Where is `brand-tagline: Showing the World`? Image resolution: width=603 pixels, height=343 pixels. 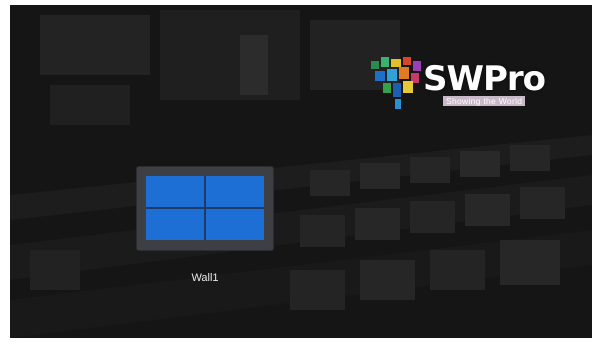 brand-tagline: Showing the World is located at coordinates (484, 101).